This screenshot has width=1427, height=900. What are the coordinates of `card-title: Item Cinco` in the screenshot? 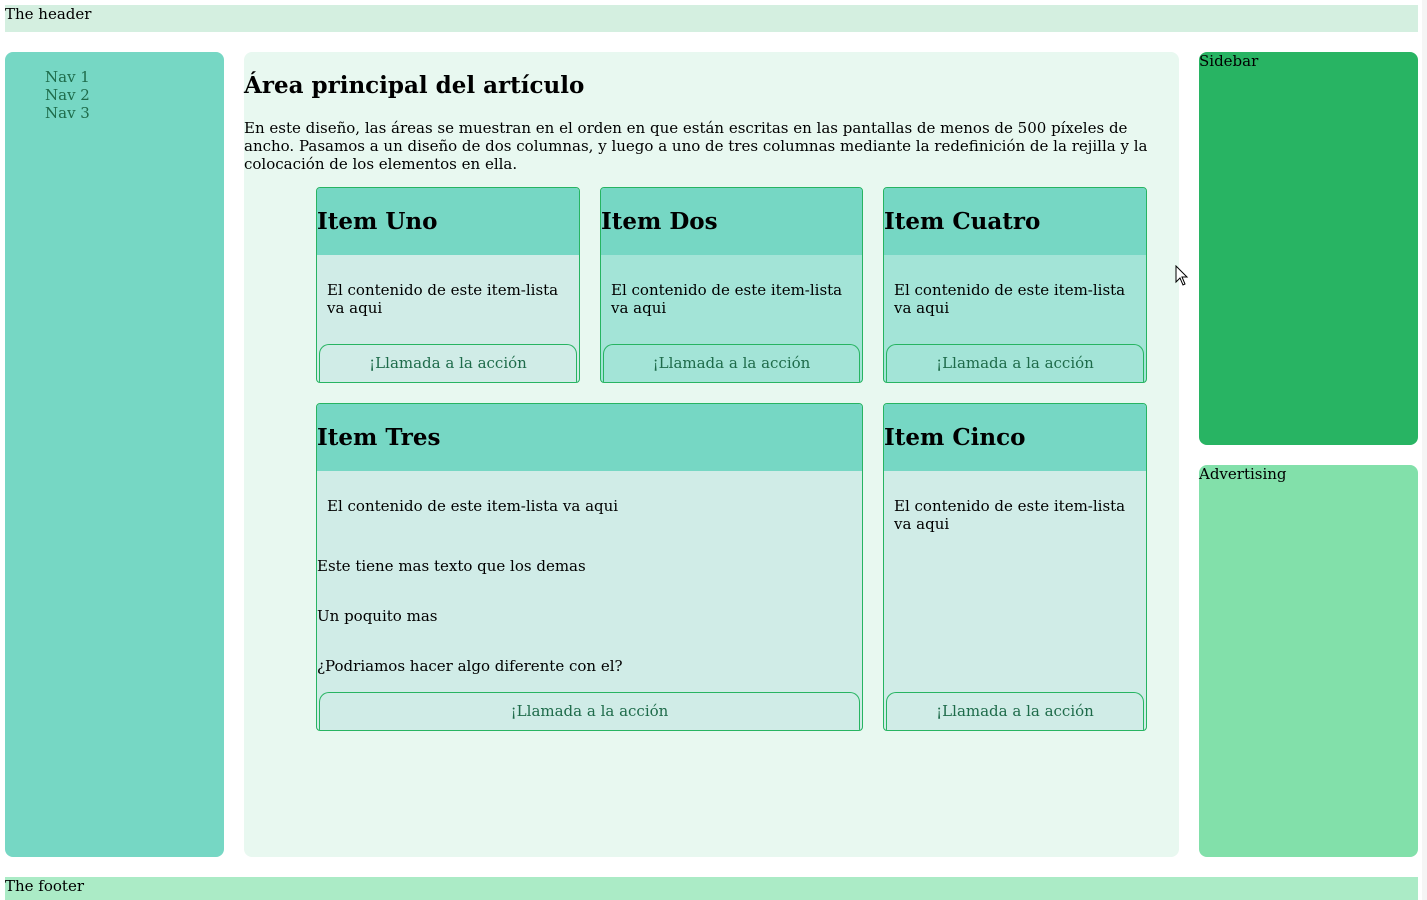 It's located at (955, 437).